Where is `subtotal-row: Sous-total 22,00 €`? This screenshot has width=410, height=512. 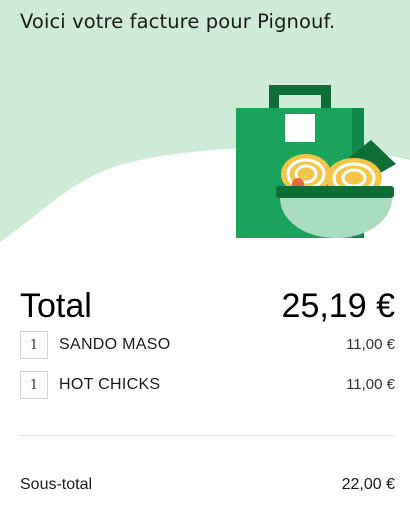
subtotal-row: Sous-total 22,00 € is located at coordinates (207, 485).